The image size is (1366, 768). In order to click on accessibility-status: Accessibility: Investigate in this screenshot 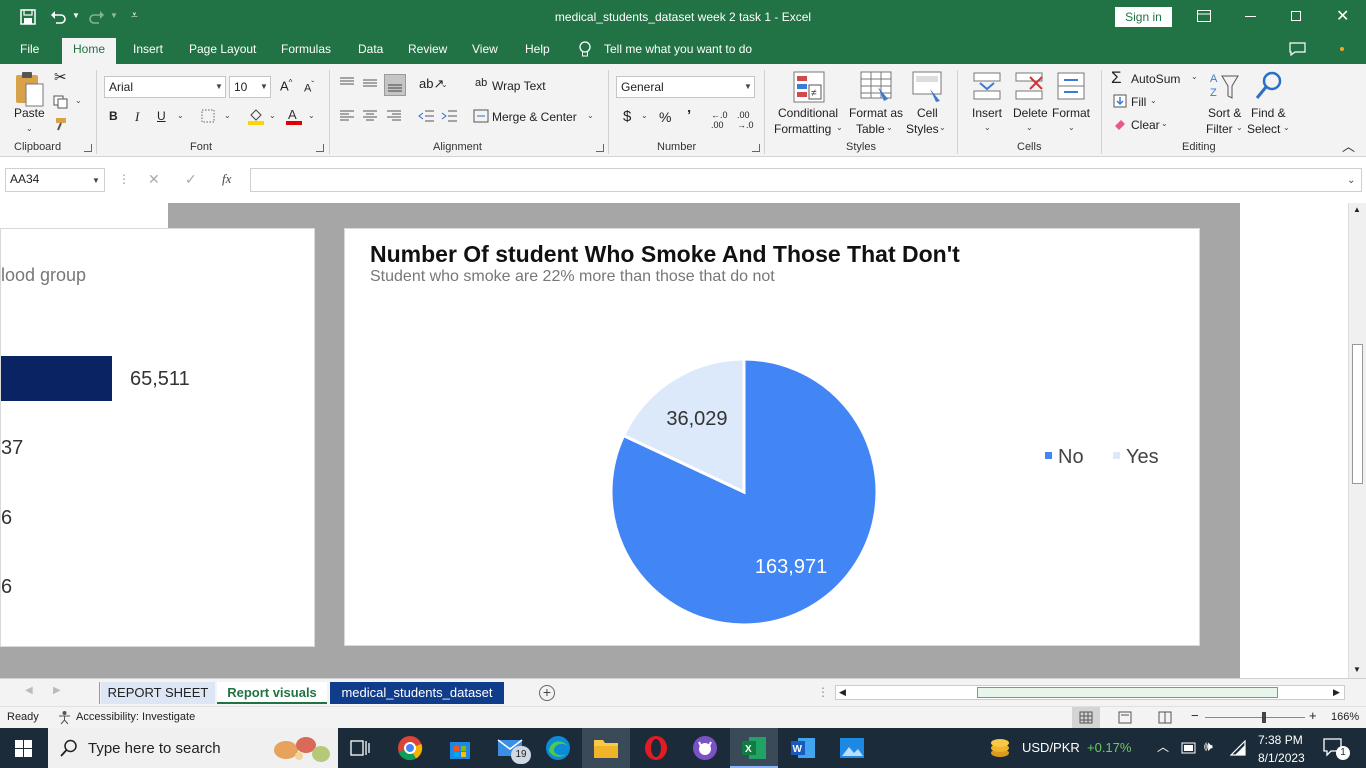, I will do `click(135, 717)`.